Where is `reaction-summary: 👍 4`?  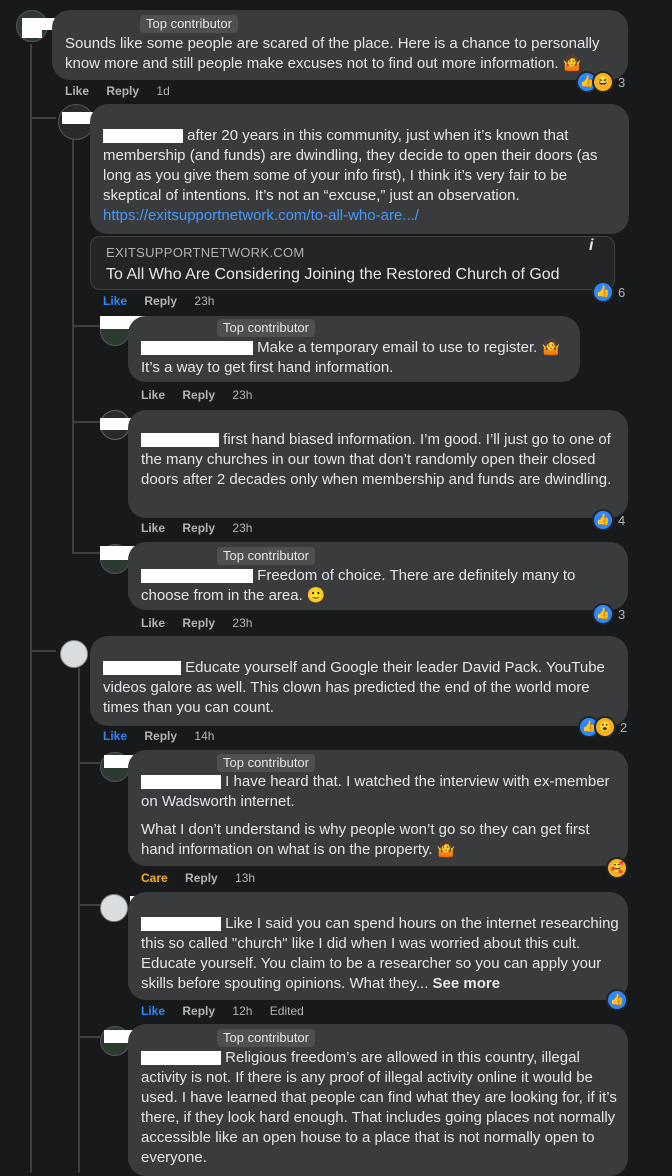
reaction-summary: 👍 4 is located at coordinates (609, 520).